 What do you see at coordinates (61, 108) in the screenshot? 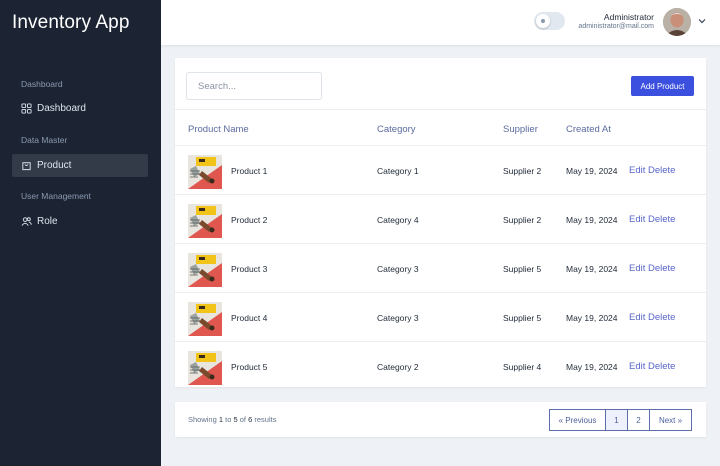
I see `sidebar-item-label: Dashboard` at bounding box center [61, 108].